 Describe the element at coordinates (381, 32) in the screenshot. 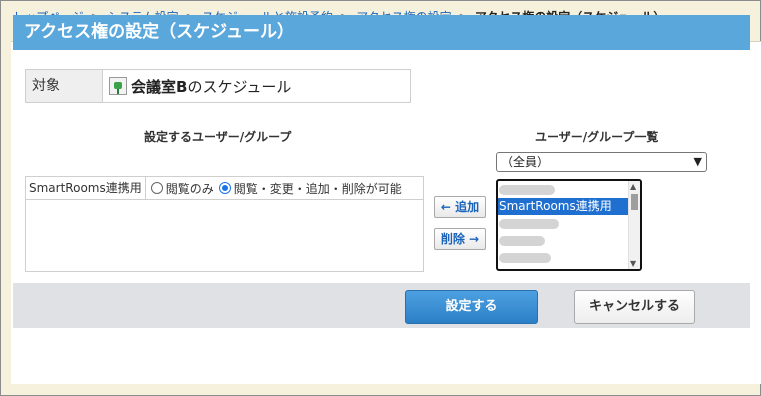

I see `page-title: アクセス権の設定（スケジュール）` at that location.